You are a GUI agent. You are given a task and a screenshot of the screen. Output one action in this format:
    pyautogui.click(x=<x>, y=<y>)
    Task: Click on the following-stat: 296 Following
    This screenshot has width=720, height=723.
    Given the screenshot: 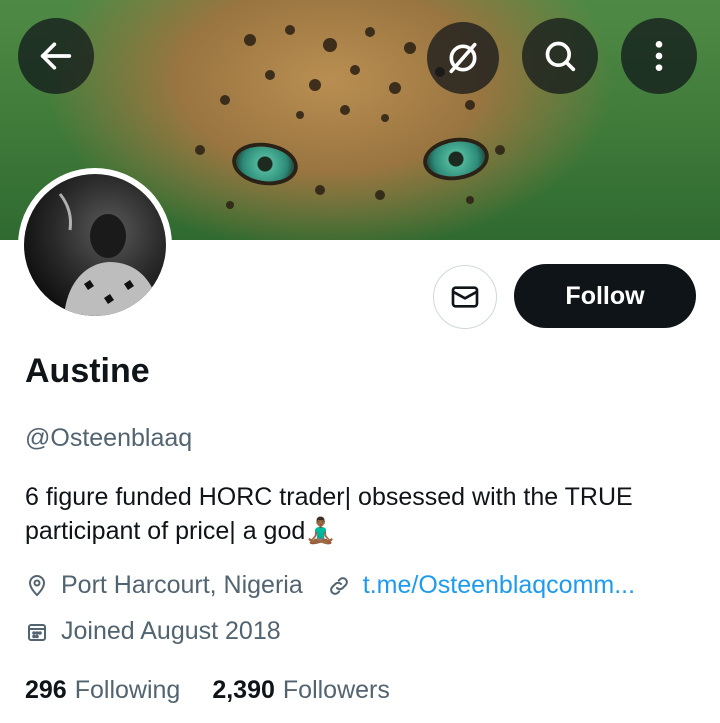 What is the action you would take?
    pyautogui.click(x=102, y=690)
    